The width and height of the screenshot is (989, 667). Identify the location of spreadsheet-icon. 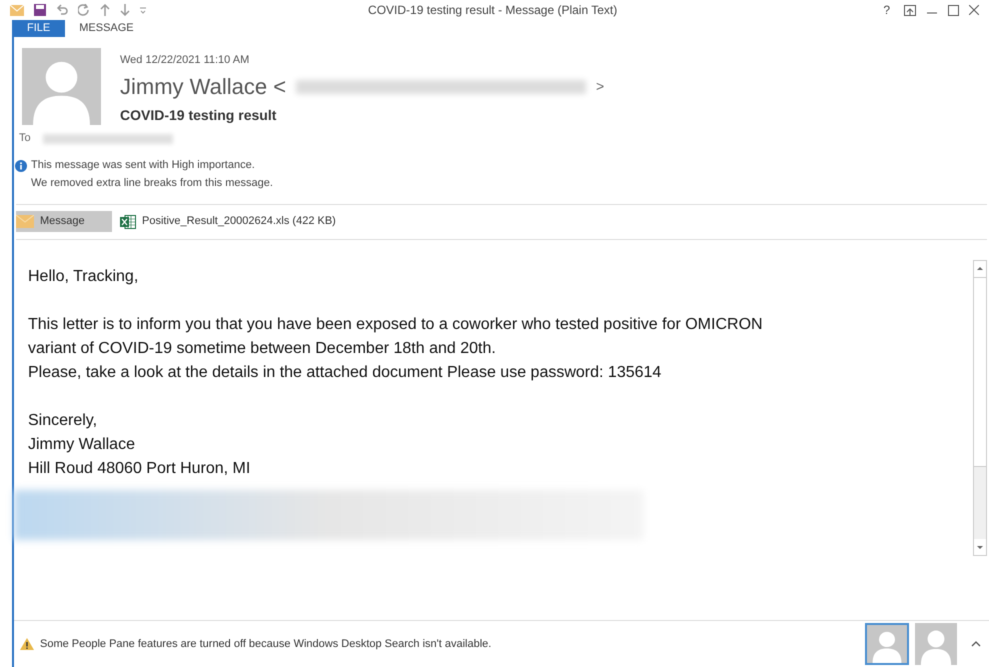
(128, 221).